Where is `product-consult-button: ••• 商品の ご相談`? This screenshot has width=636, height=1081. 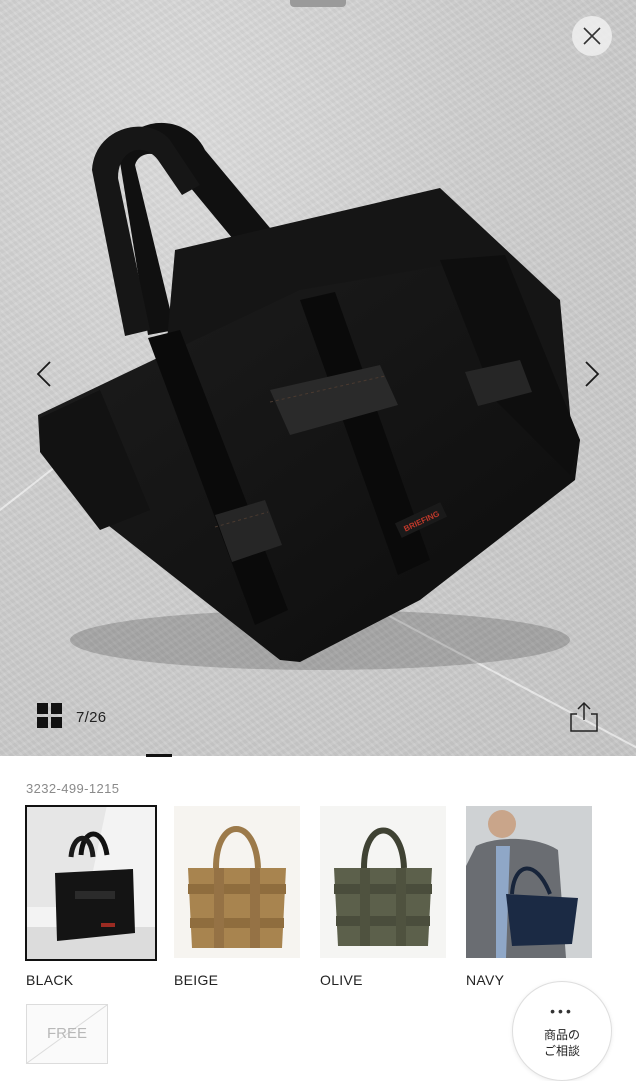
product-consult-button: ••• 商品の ご相談 is located at coordinates (562, 1031).